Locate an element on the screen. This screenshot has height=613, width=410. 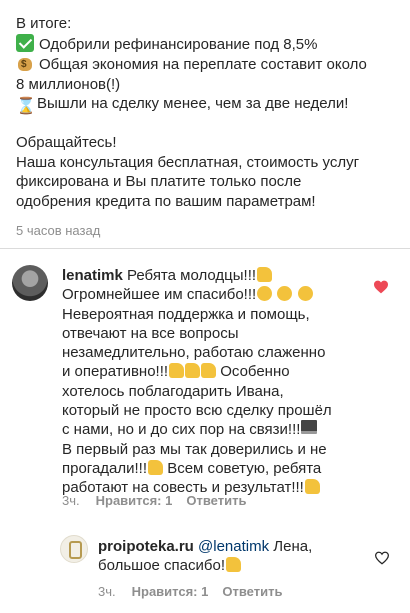
post-timestamp: 5 часов назад is located at coordinates (58, 230).